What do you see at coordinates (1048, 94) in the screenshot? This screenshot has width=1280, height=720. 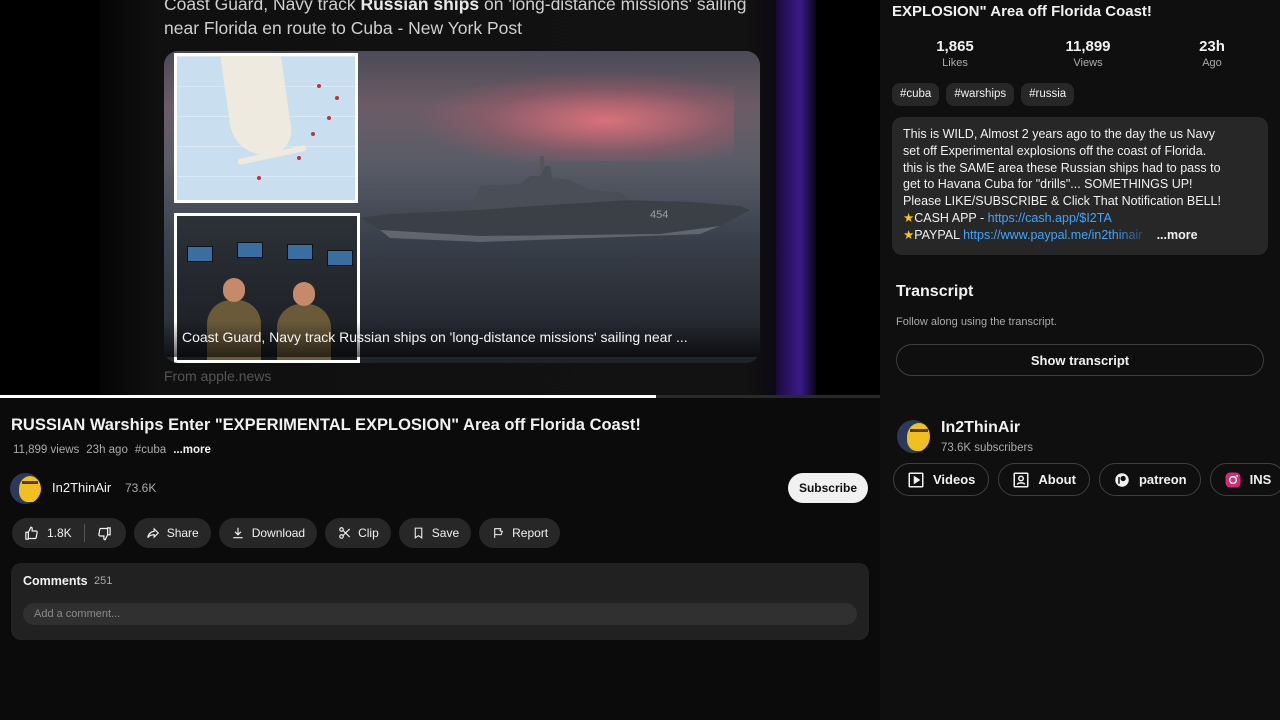 I see `hashtag-chip: #russia` at bounding box center [1048, 94].